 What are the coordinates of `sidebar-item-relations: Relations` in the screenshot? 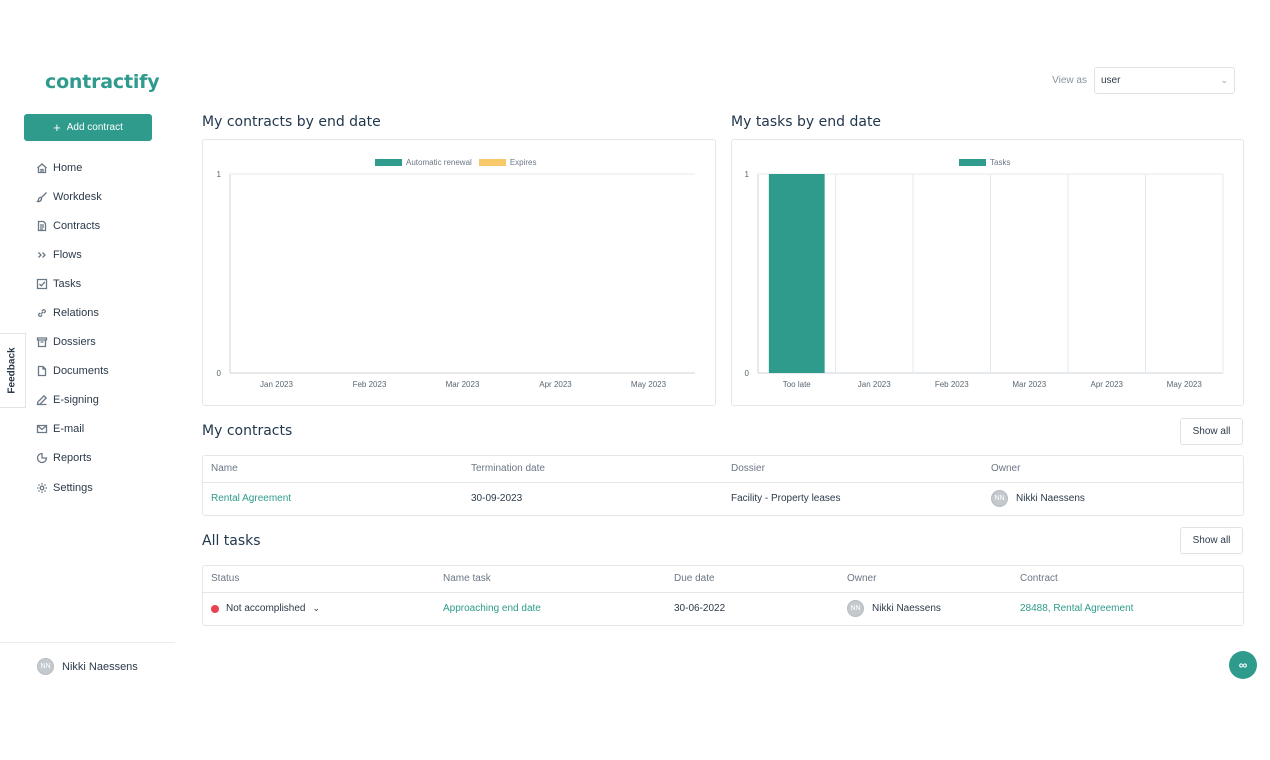 It's located at (72, 312).